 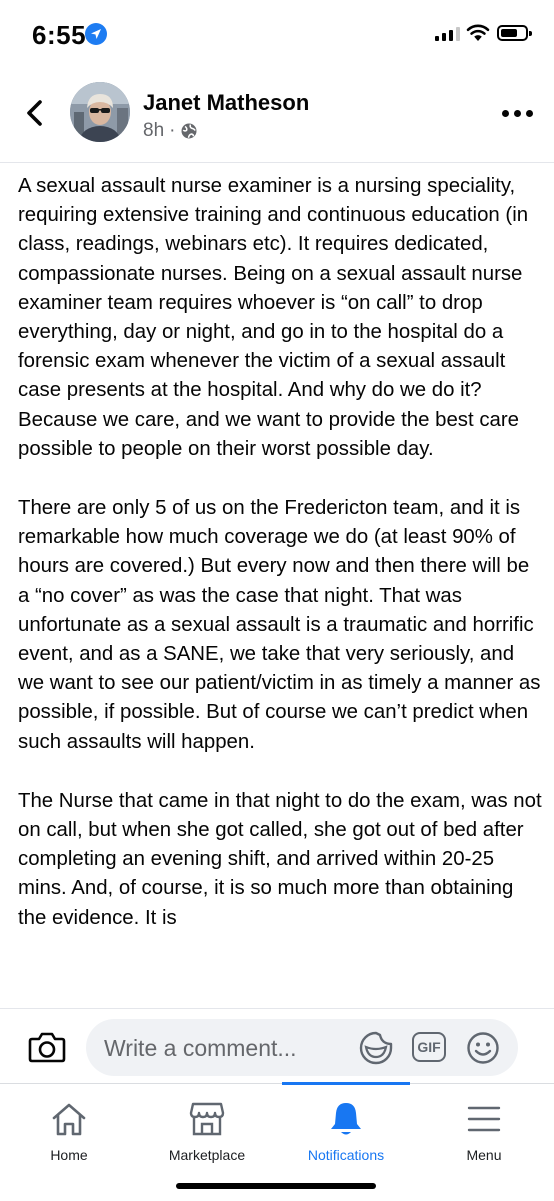 What do you see at coordinates (429, 1047) in the screenshot?
I see `gif-icon: GIF` at bounding box center [429, 1047].